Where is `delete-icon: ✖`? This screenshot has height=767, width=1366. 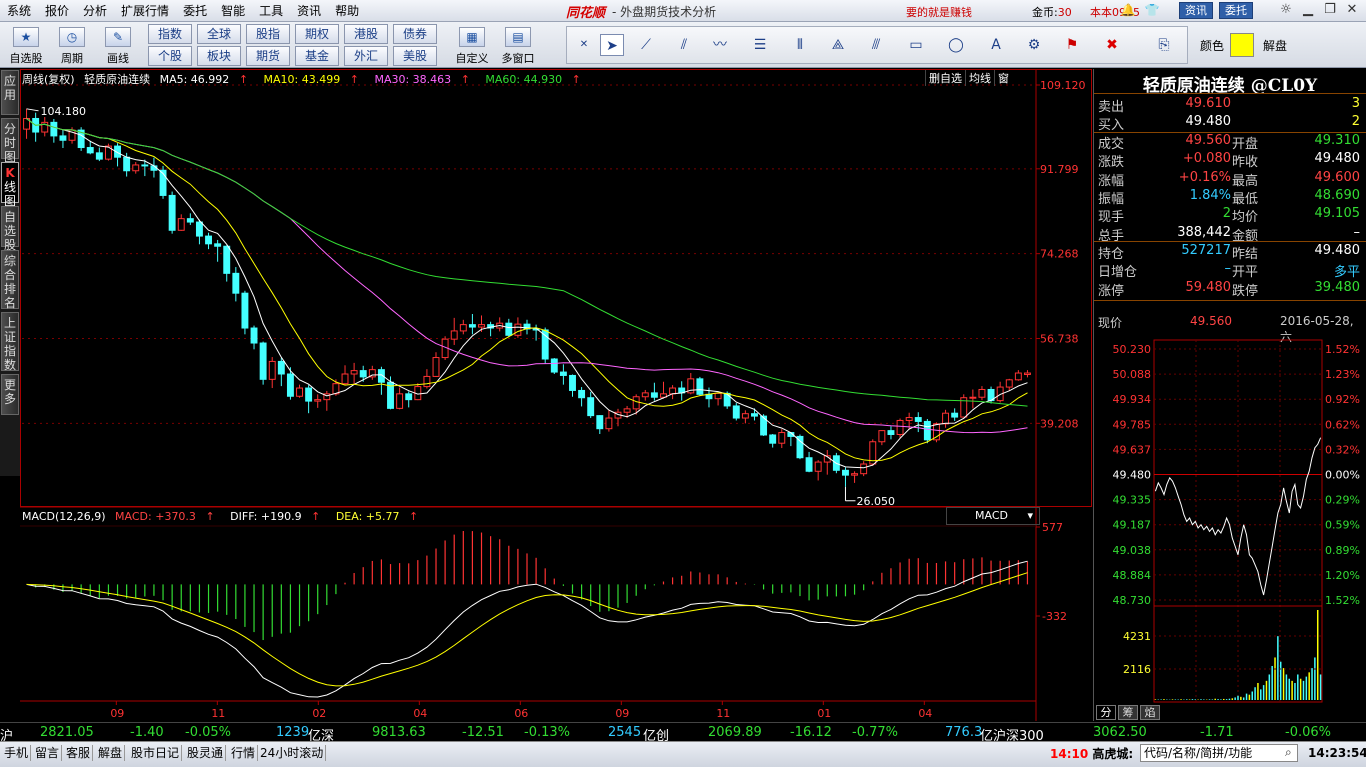 delete-icon: ✖ is located at coordinates (1112, 45).